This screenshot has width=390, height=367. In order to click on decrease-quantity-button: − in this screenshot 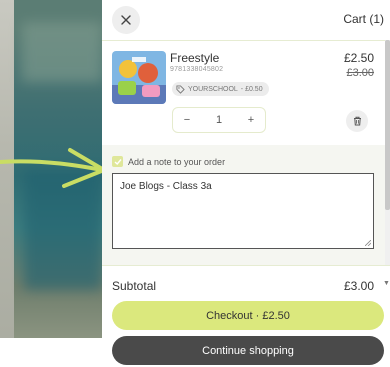, I will do `click(187, 120)`.